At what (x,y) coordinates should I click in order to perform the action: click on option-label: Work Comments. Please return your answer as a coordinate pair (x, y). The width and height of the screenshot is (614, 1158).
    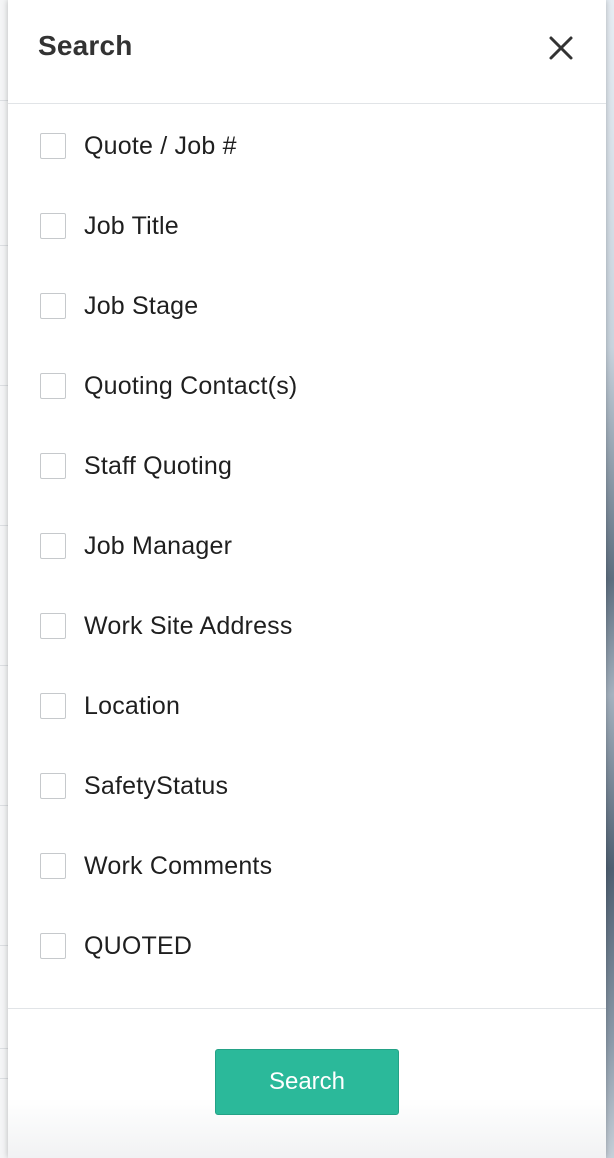
    Looking at the image, I should click on (178, 865).